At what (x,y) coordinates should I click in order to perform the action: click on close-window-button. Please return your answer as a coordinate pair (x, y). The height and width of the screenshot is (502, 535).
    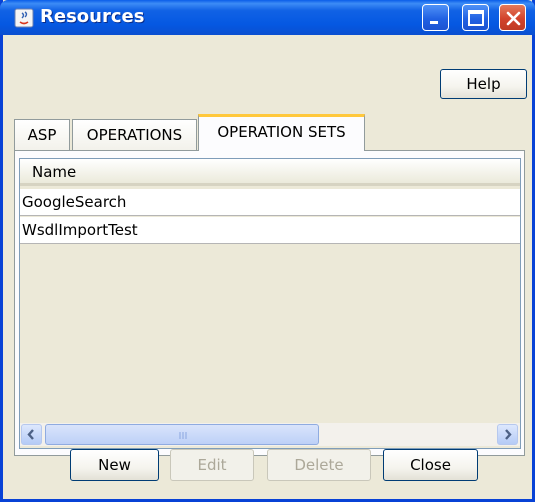
    Looking at the image, I should click on (512, 17).